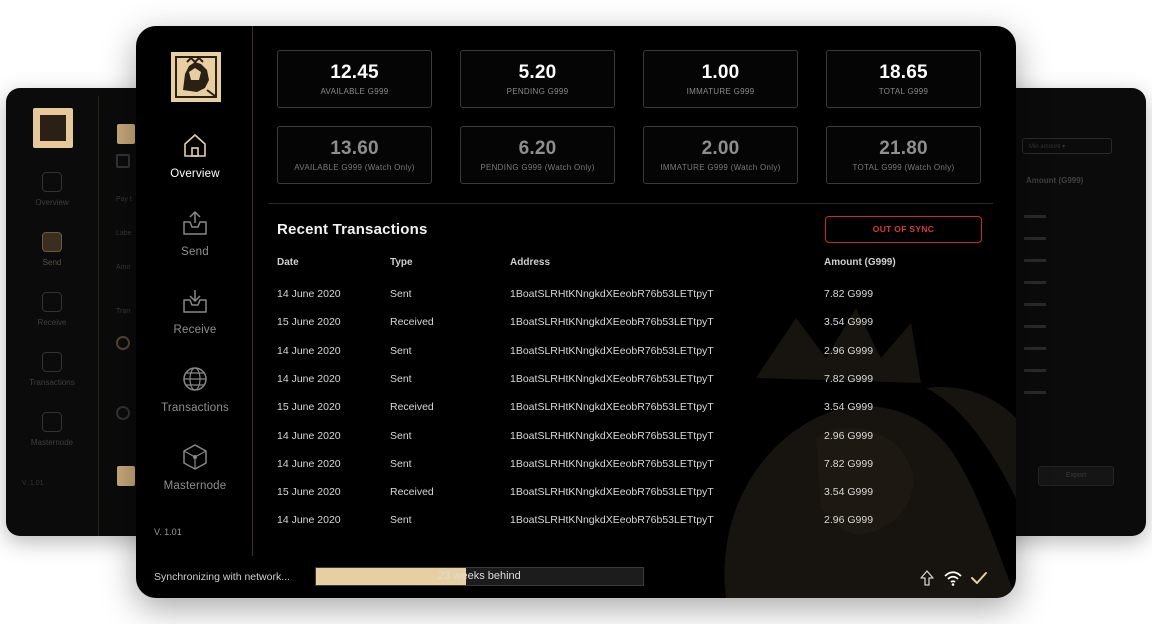 Image resolution: width=1152 pixels, height=624 pixels. I want to click on watch-balance-card-available: 13.60 AVAILABLE G999 (Watch Only), so click(354, 155).